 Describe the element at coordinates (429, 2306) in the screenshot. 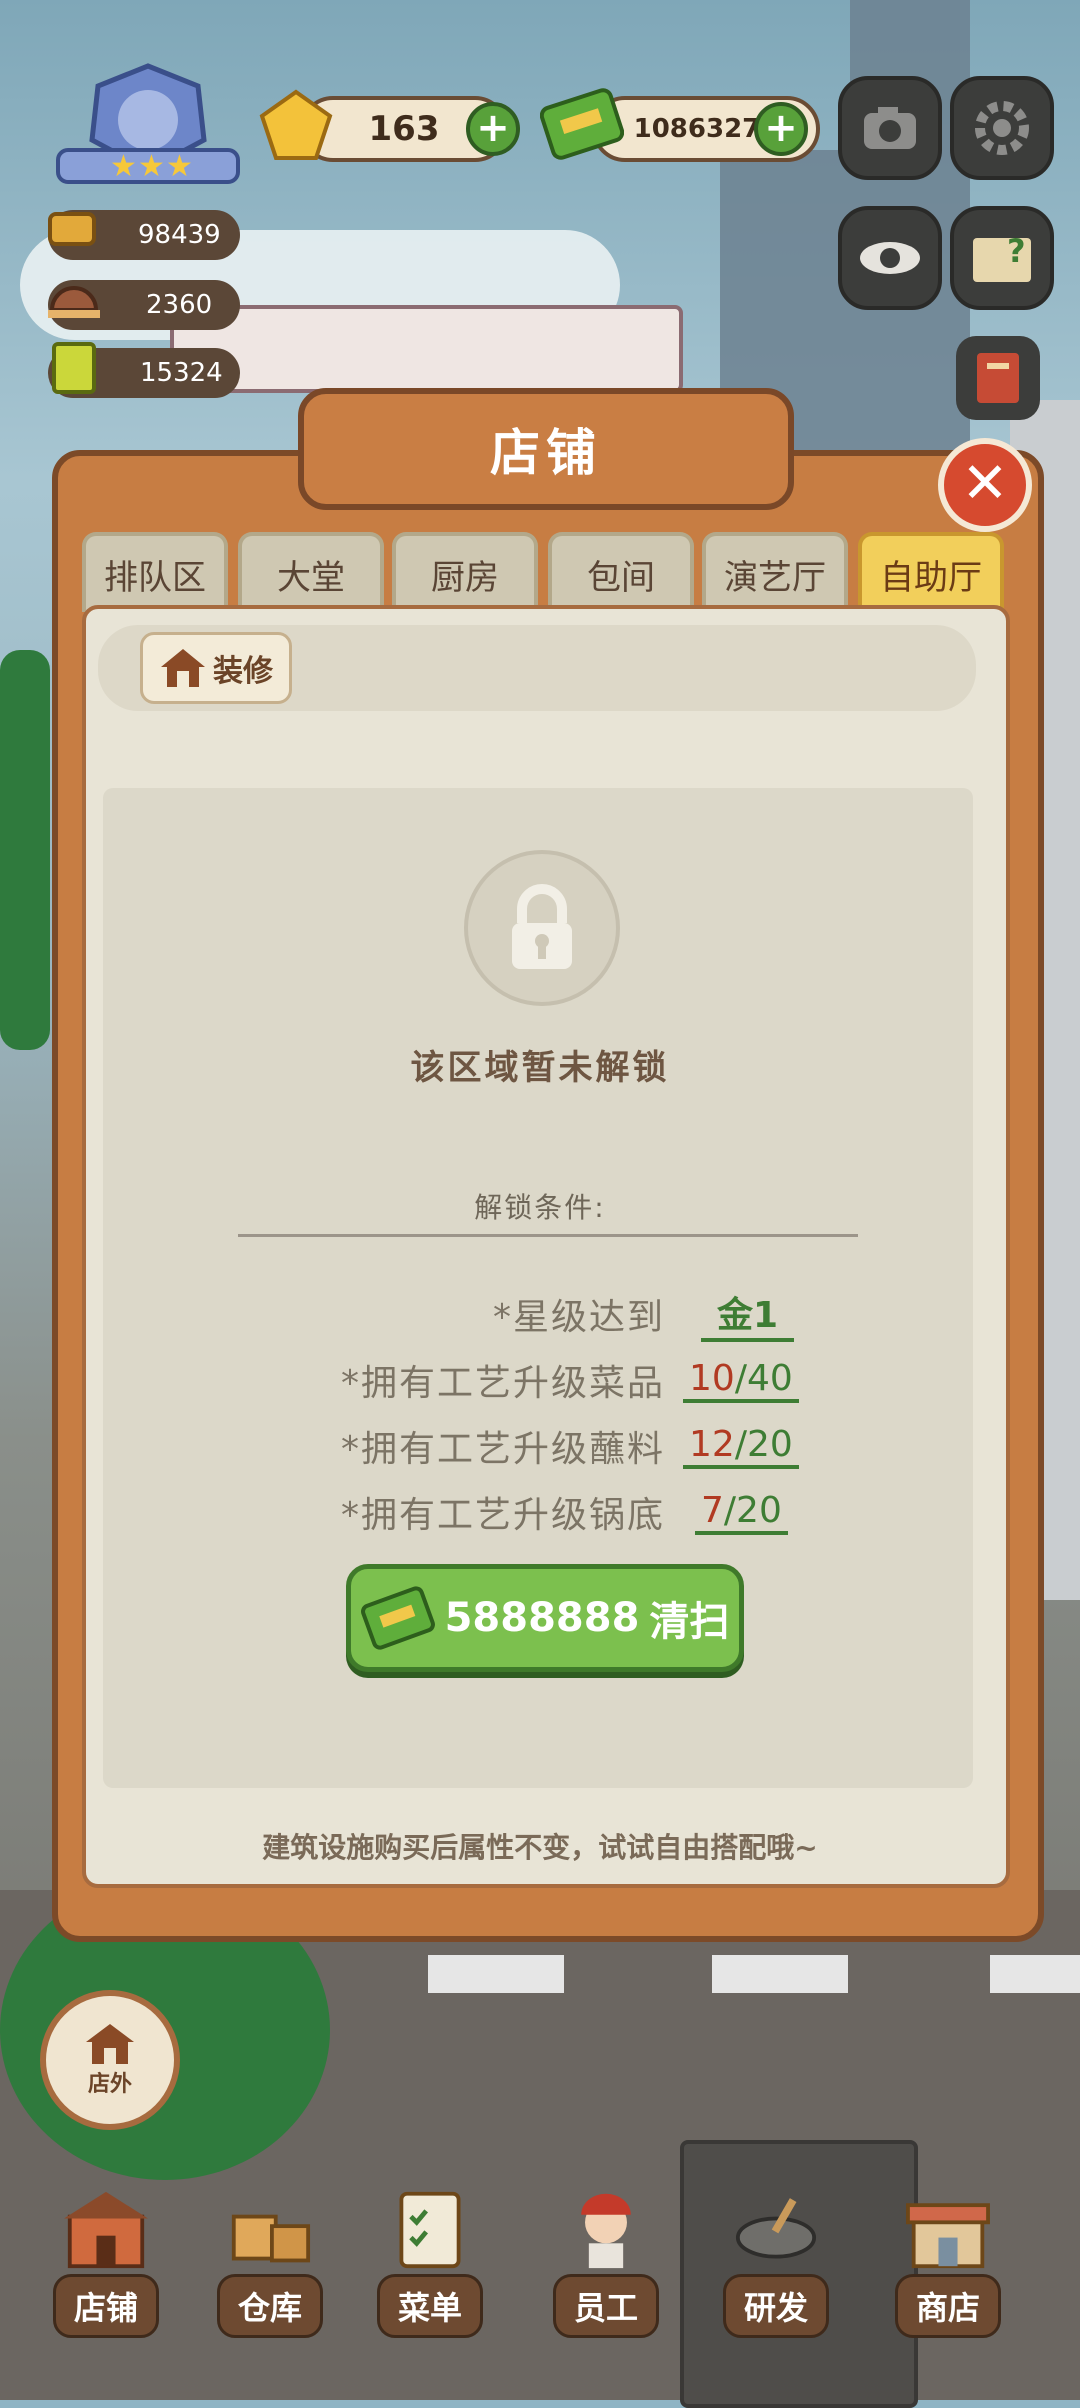

I see `nav-label: 菜单` at that location.